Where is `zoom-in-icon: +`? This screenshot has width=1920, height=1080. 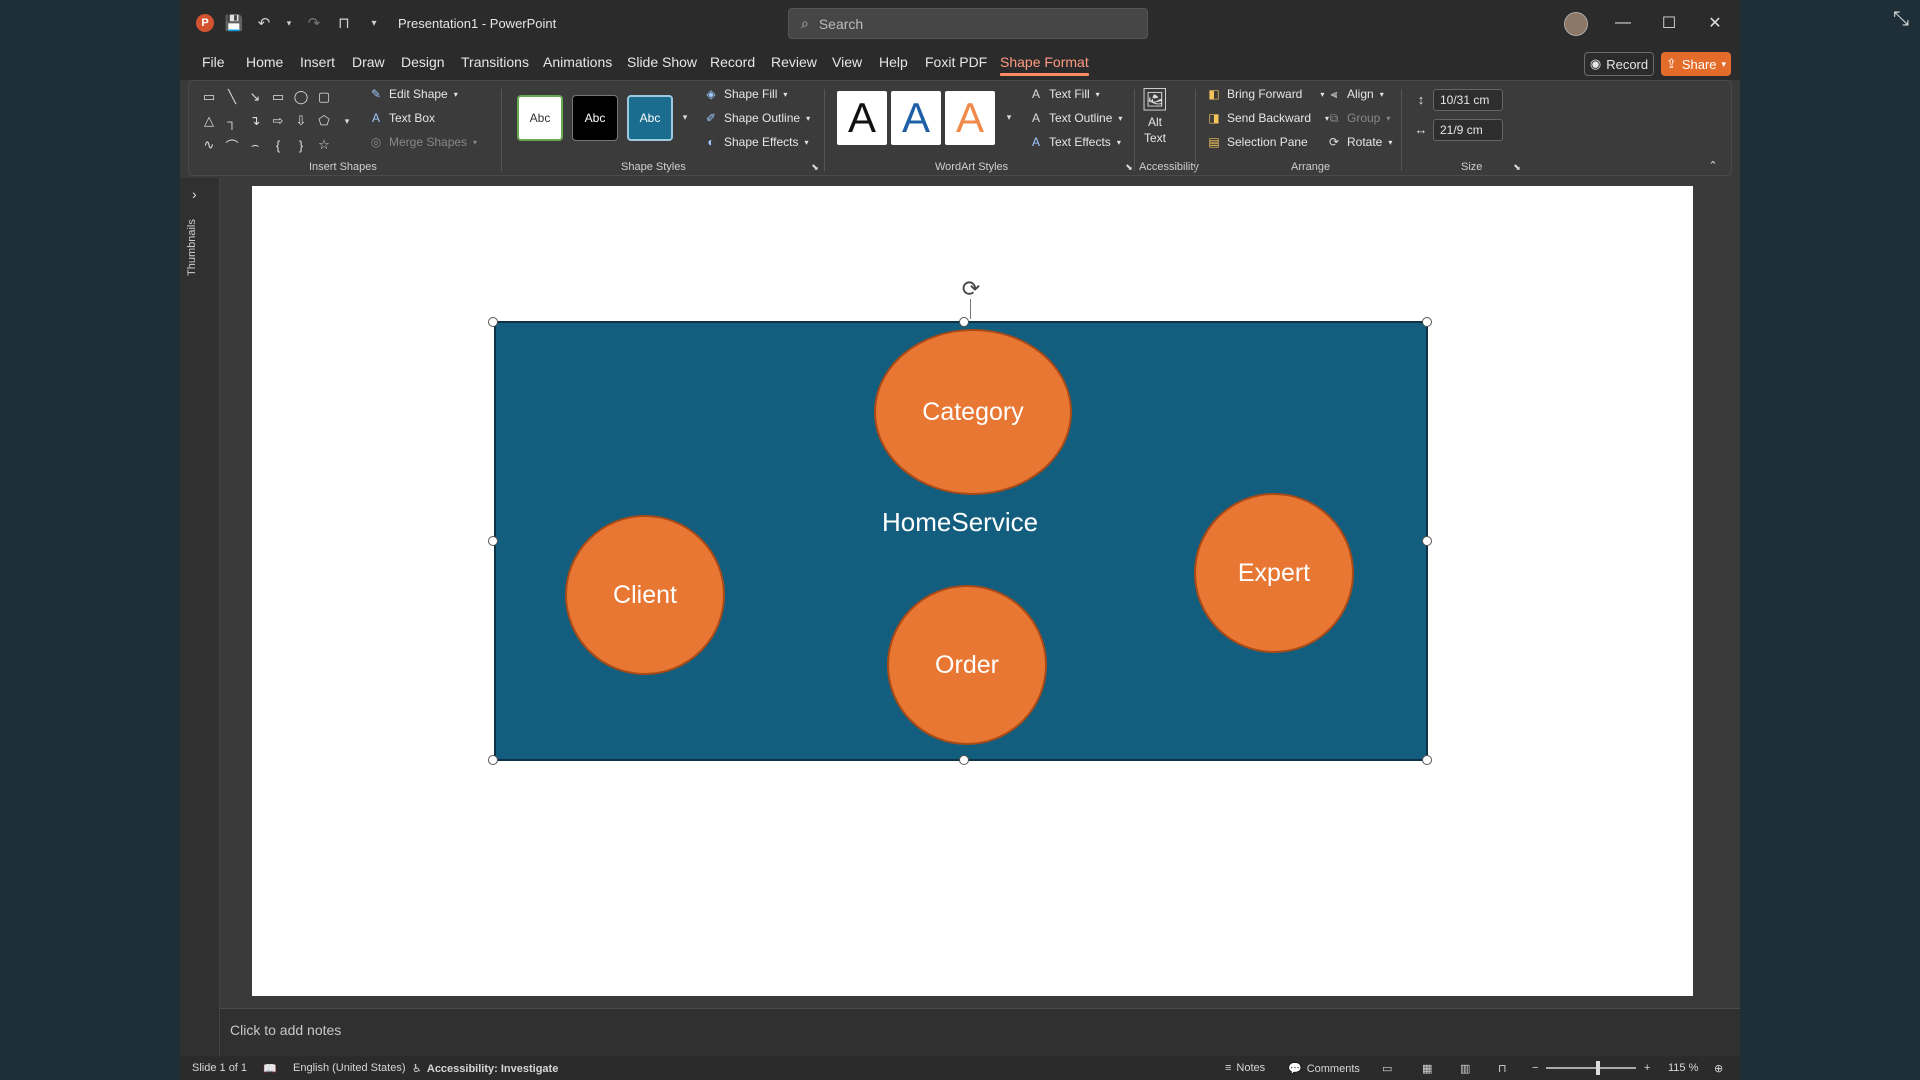 zoom-in-icon: + is located at coordinates (1647, 1068).